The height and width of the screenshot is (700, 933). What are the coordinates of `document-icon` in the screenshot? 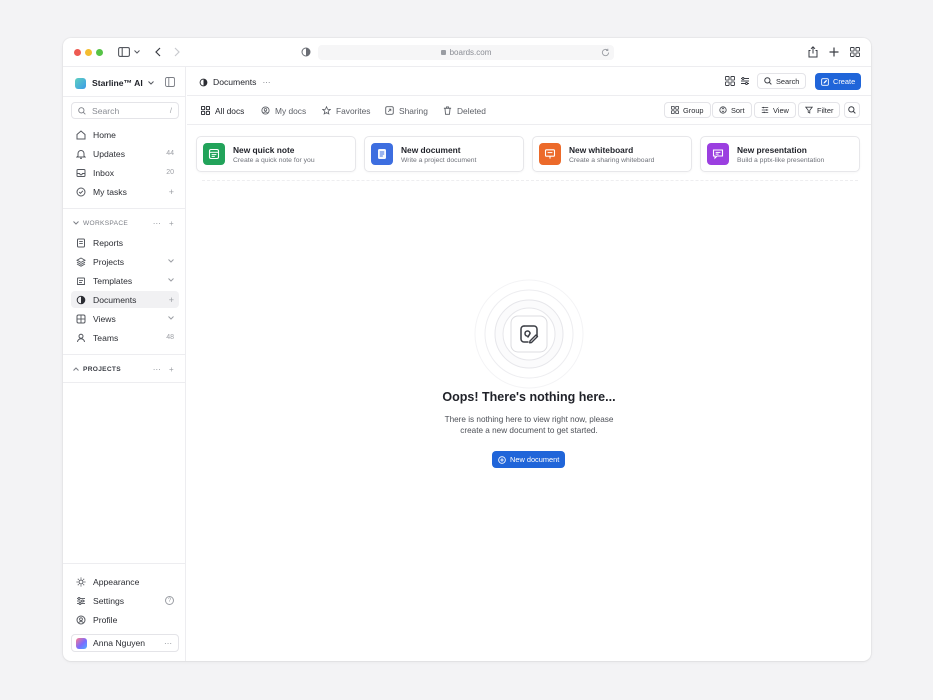 It's located at (203, 82).